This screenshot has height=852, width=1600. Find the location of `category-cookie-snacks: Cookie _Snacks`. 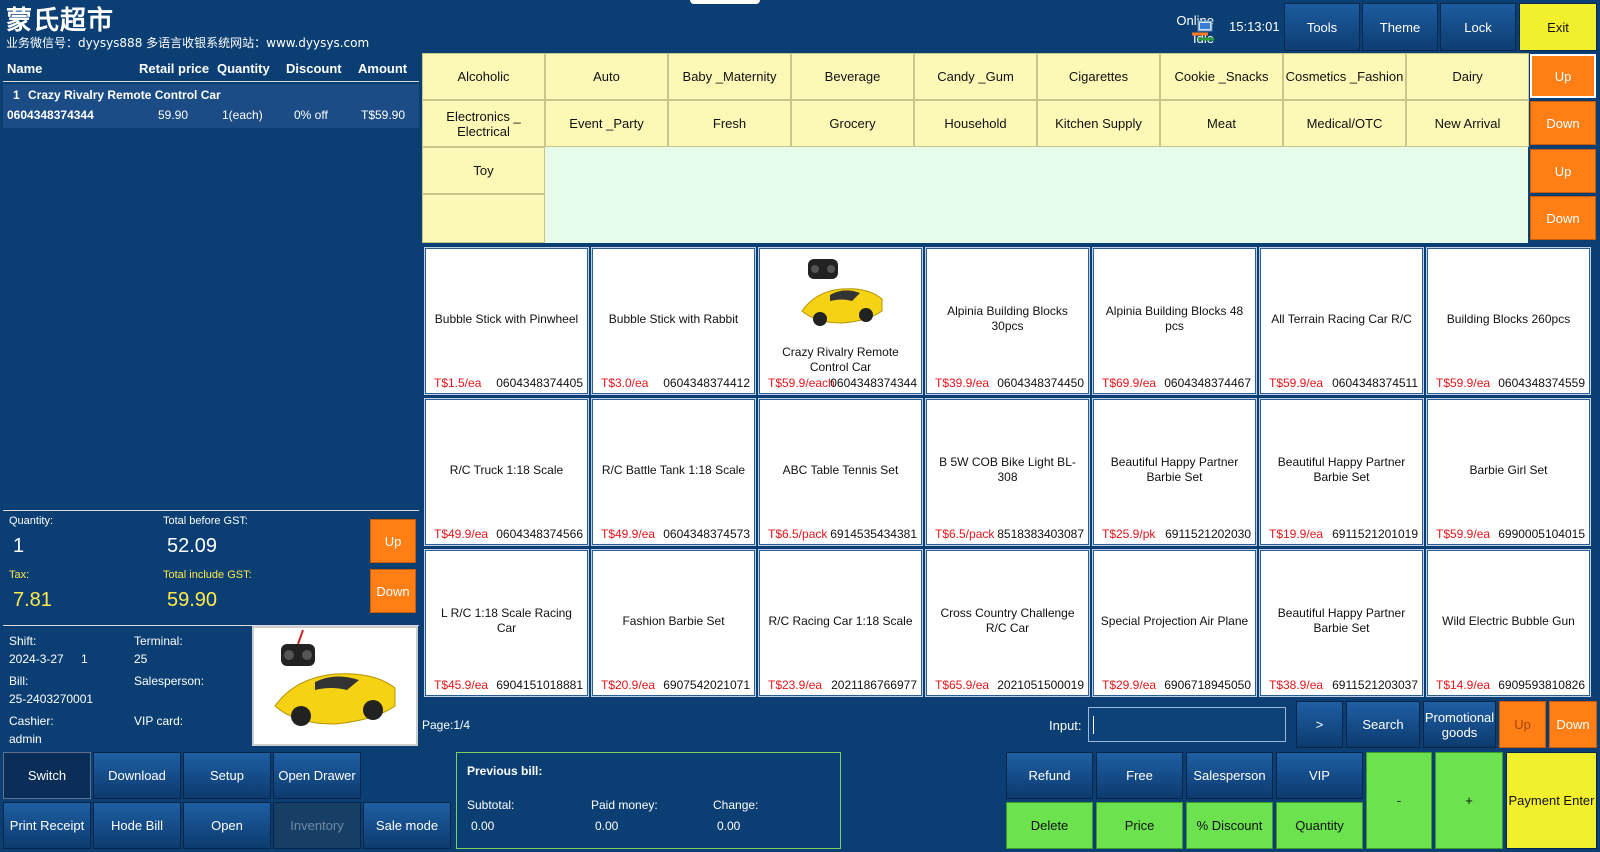

category-cookie-snacks: Cookie _Snacks is located at coordinates (1221, 76).